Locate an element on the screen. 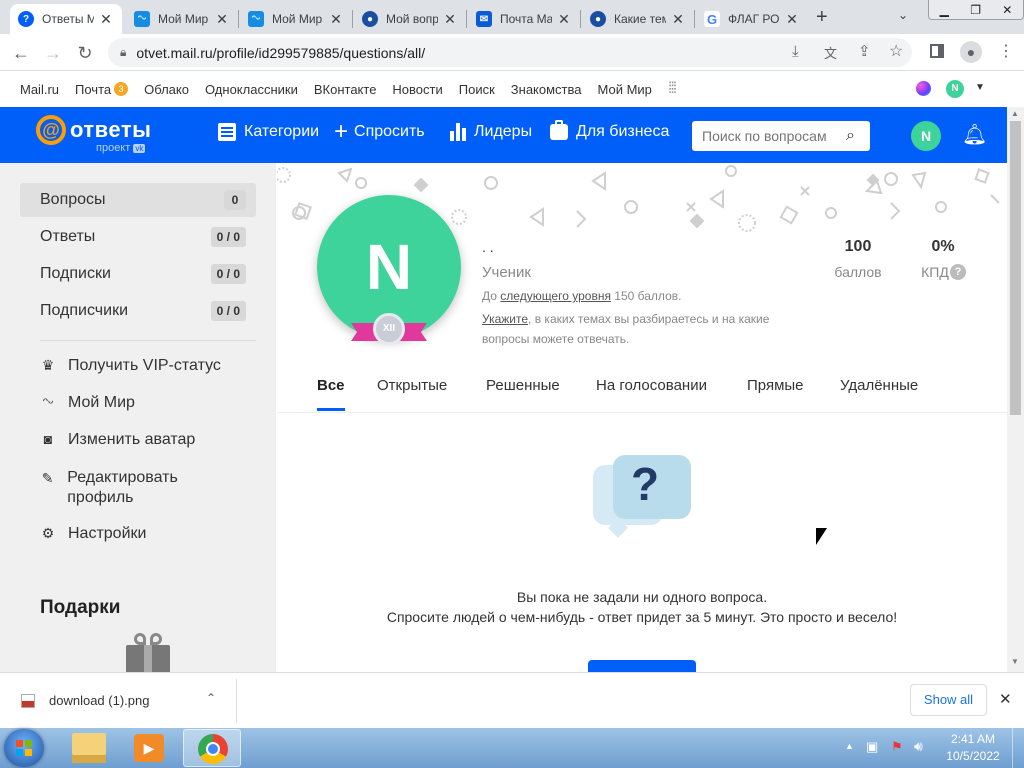 This screenshot has height=768, width=1024. next-level-link: следующего уровня is located at coordinates (555, 296).